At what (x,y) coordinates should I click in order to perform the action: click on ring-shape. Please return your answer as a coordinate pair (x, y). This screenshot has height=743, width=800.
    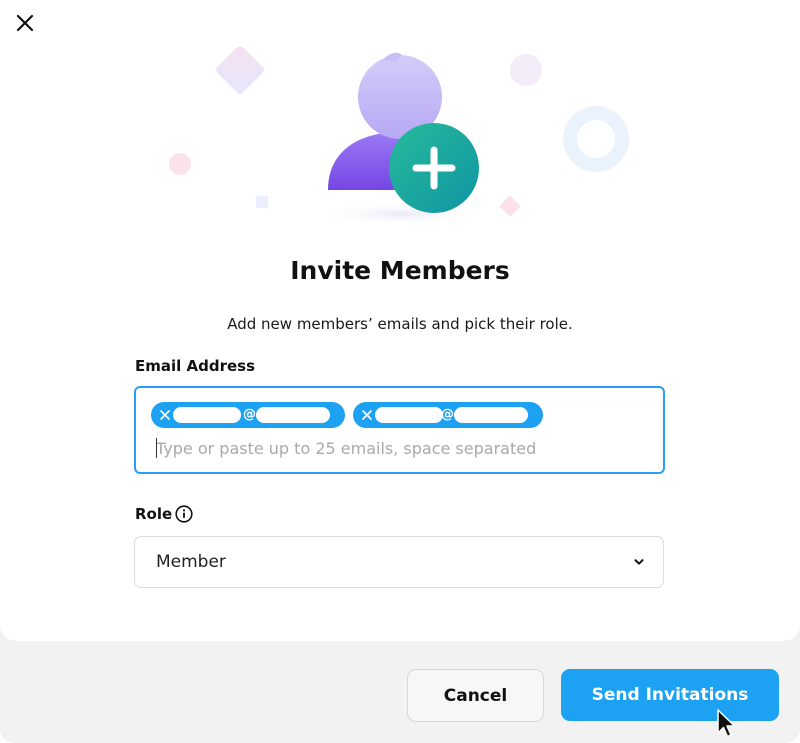
    Looking at the image, I should click on (596, 139).